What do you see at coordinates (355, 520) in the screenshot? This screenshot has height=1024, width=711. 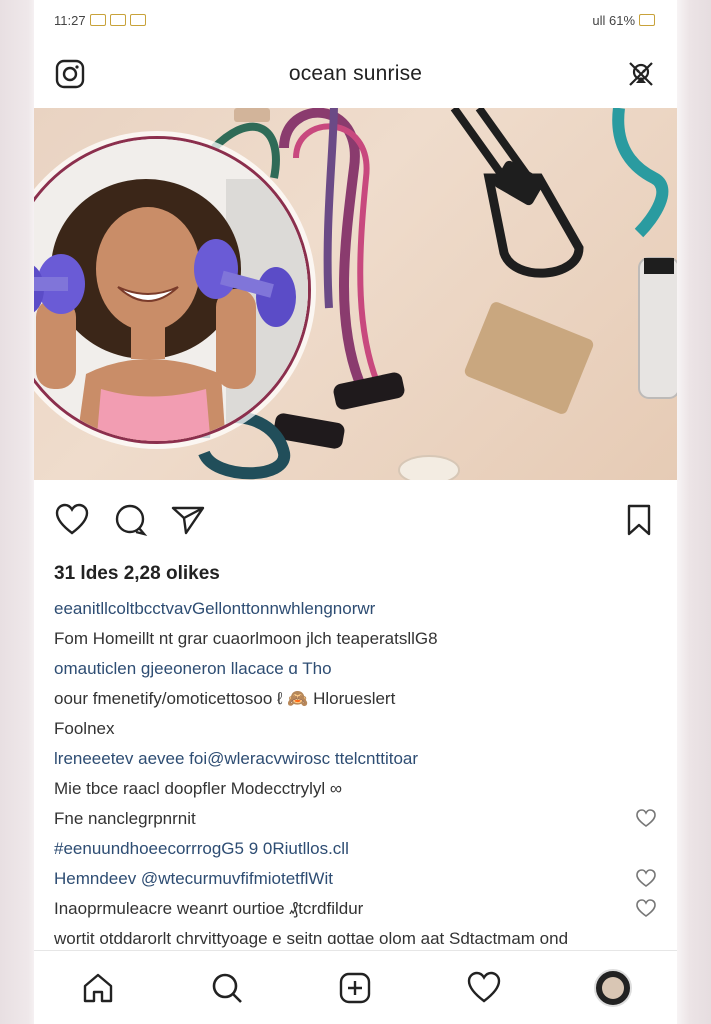 I see `post-actions` at bounding box center [355, 520].